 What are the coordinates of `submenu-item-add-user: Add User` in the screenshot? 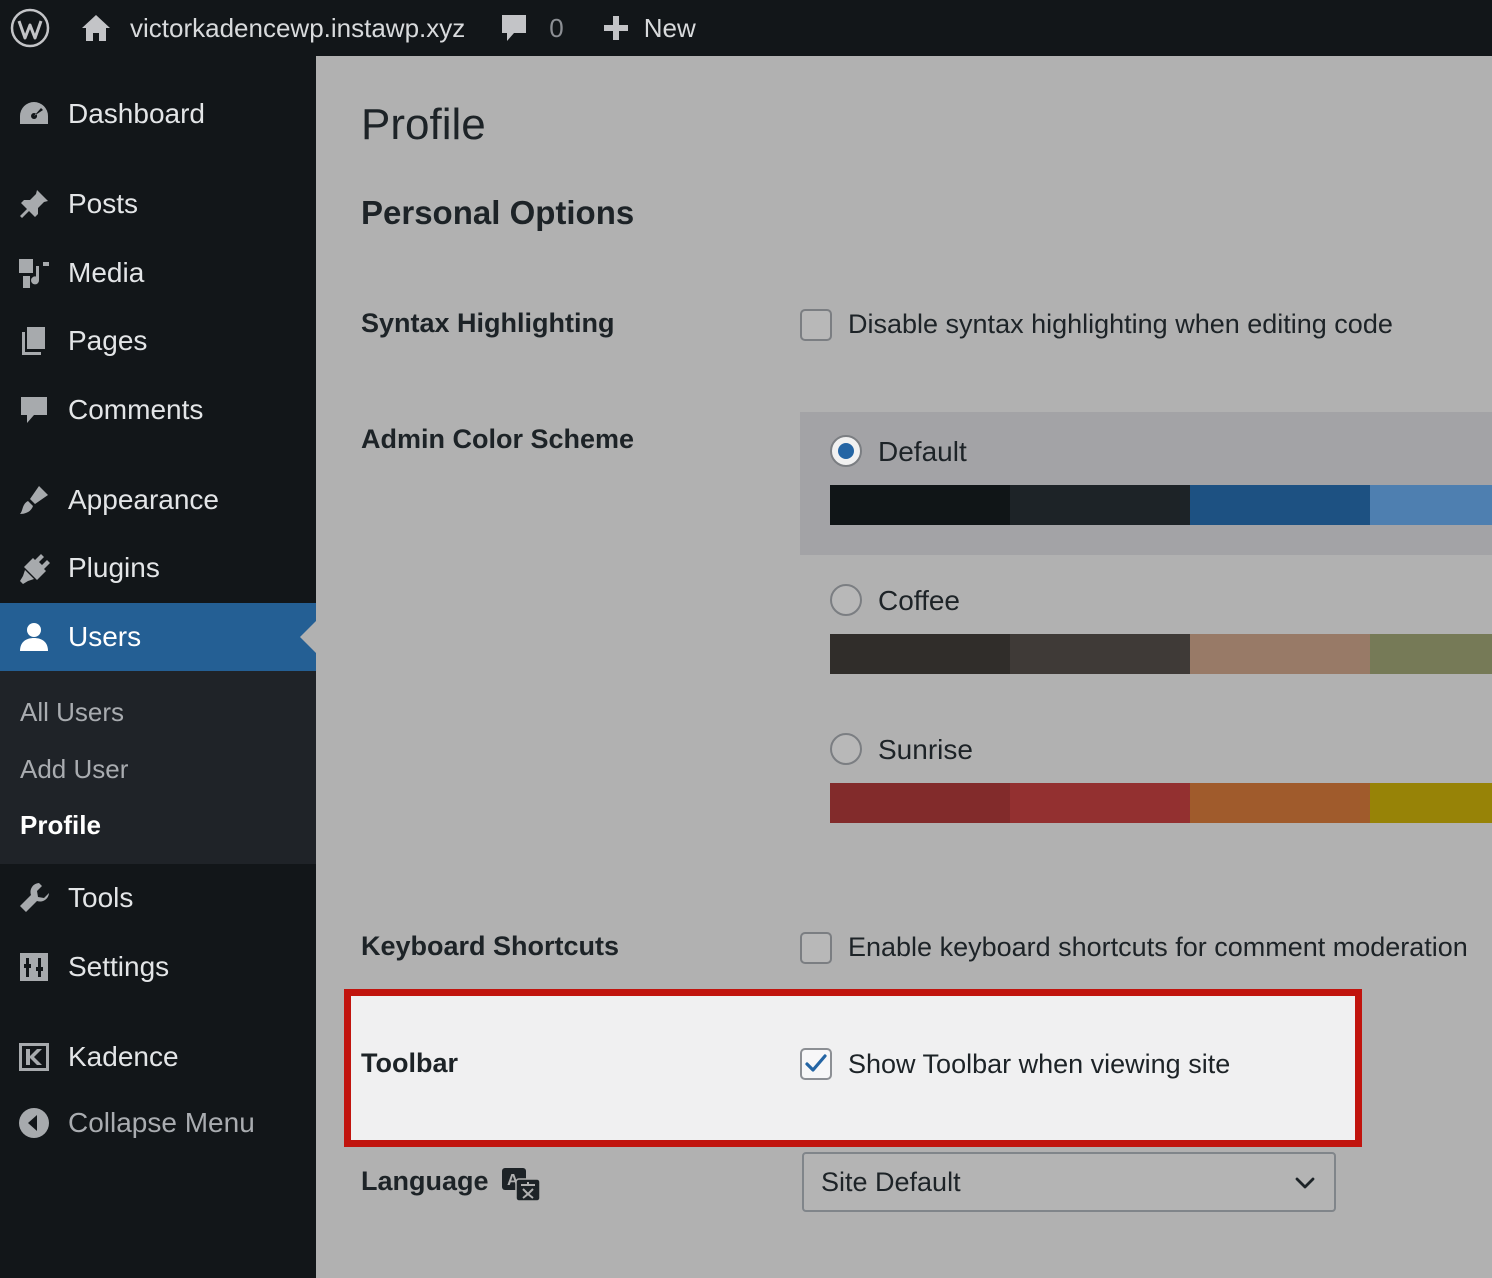 It's located at (74, 769).